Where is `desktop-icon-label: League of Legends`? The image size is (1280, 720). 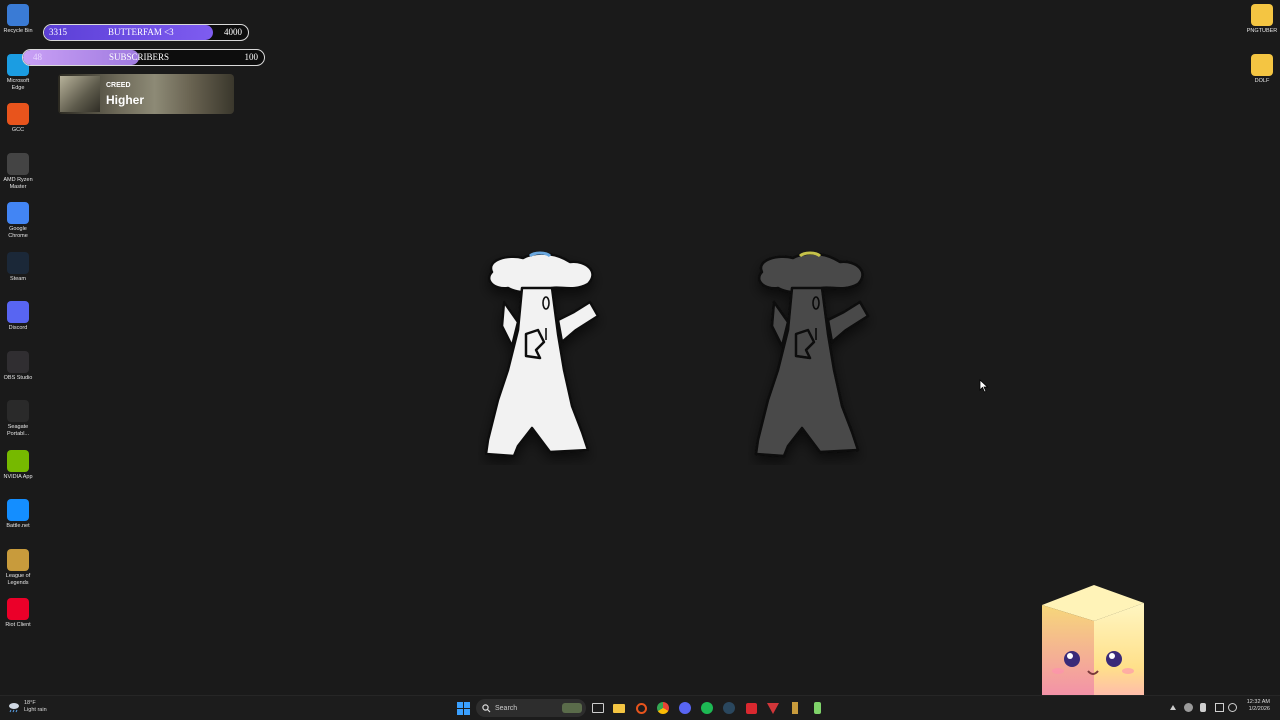
desktop-icon-label: League of Legends is located at coordinates (18, 579).